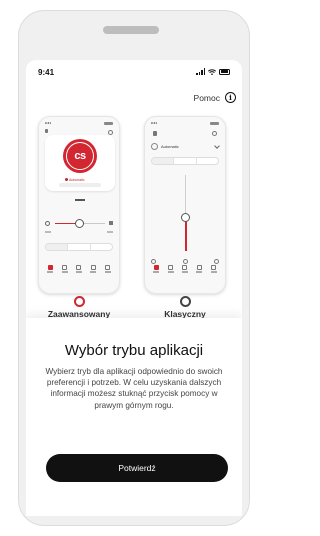 The width and height of the screenshot is (320, 536). I want to click on device-notch, so click(131, 30).